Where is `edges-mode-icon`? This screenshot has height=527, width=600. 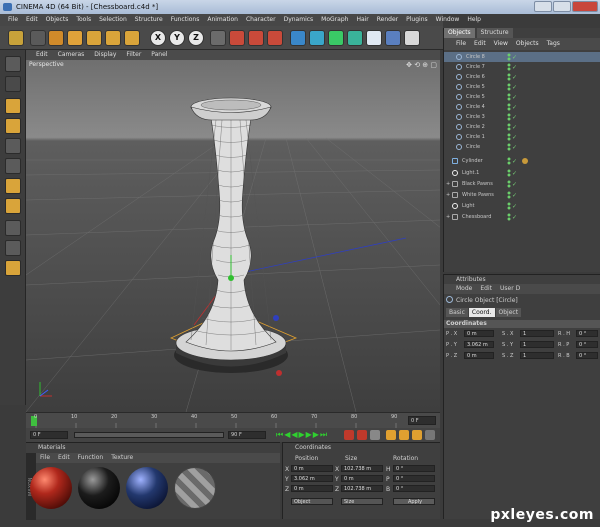 edges-mode-icon is located at coordinates (13, 186).